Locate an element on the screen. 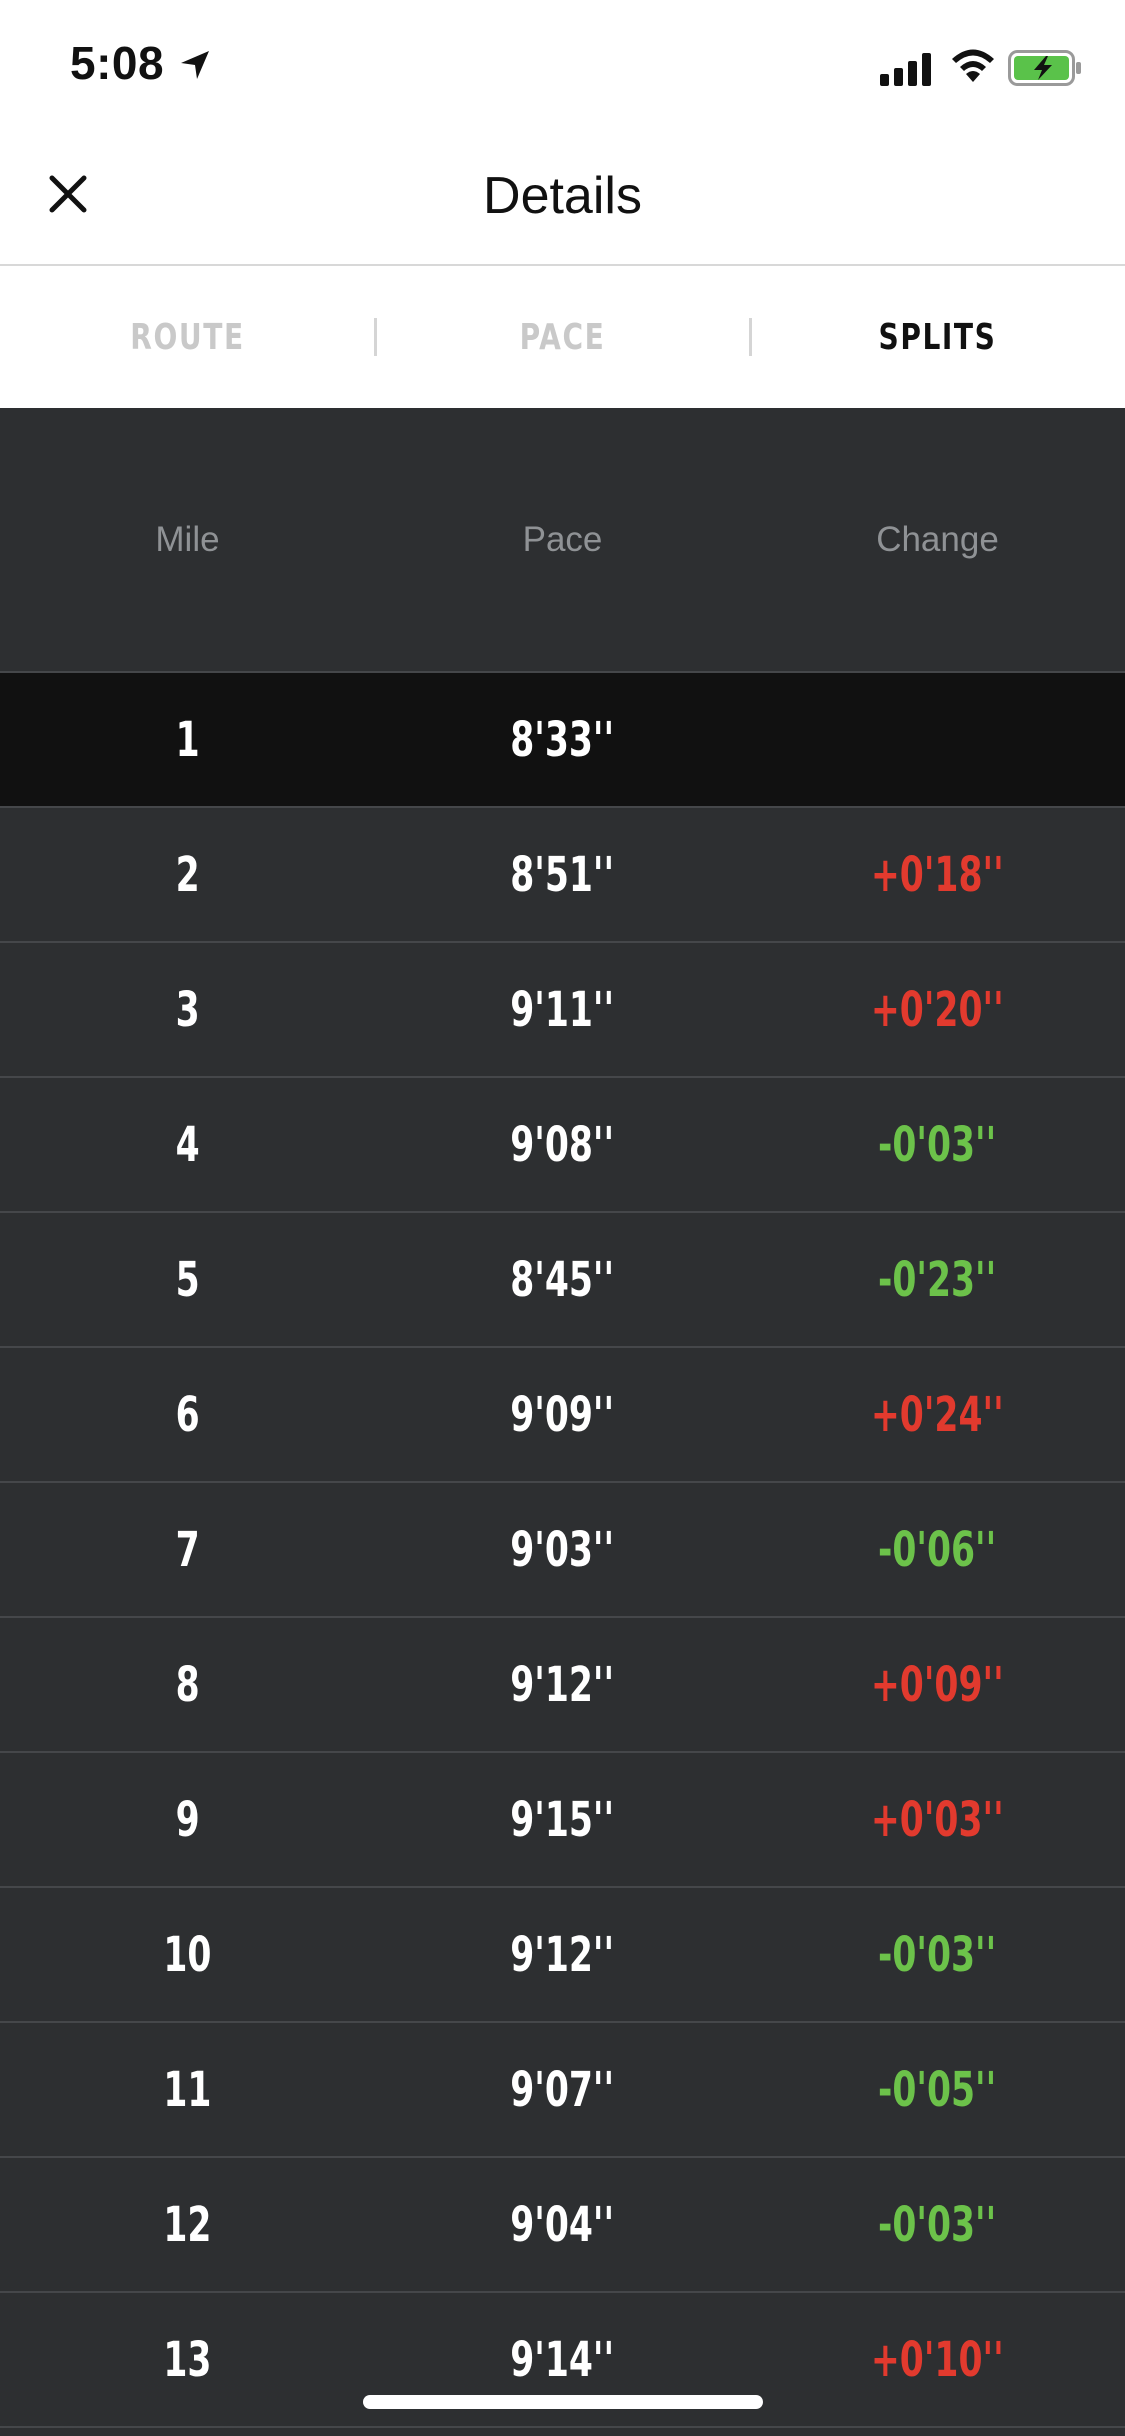 This screenshot has height=2436, width=1125. change-cell: +0'18'' is located at coordinates (937, 874).